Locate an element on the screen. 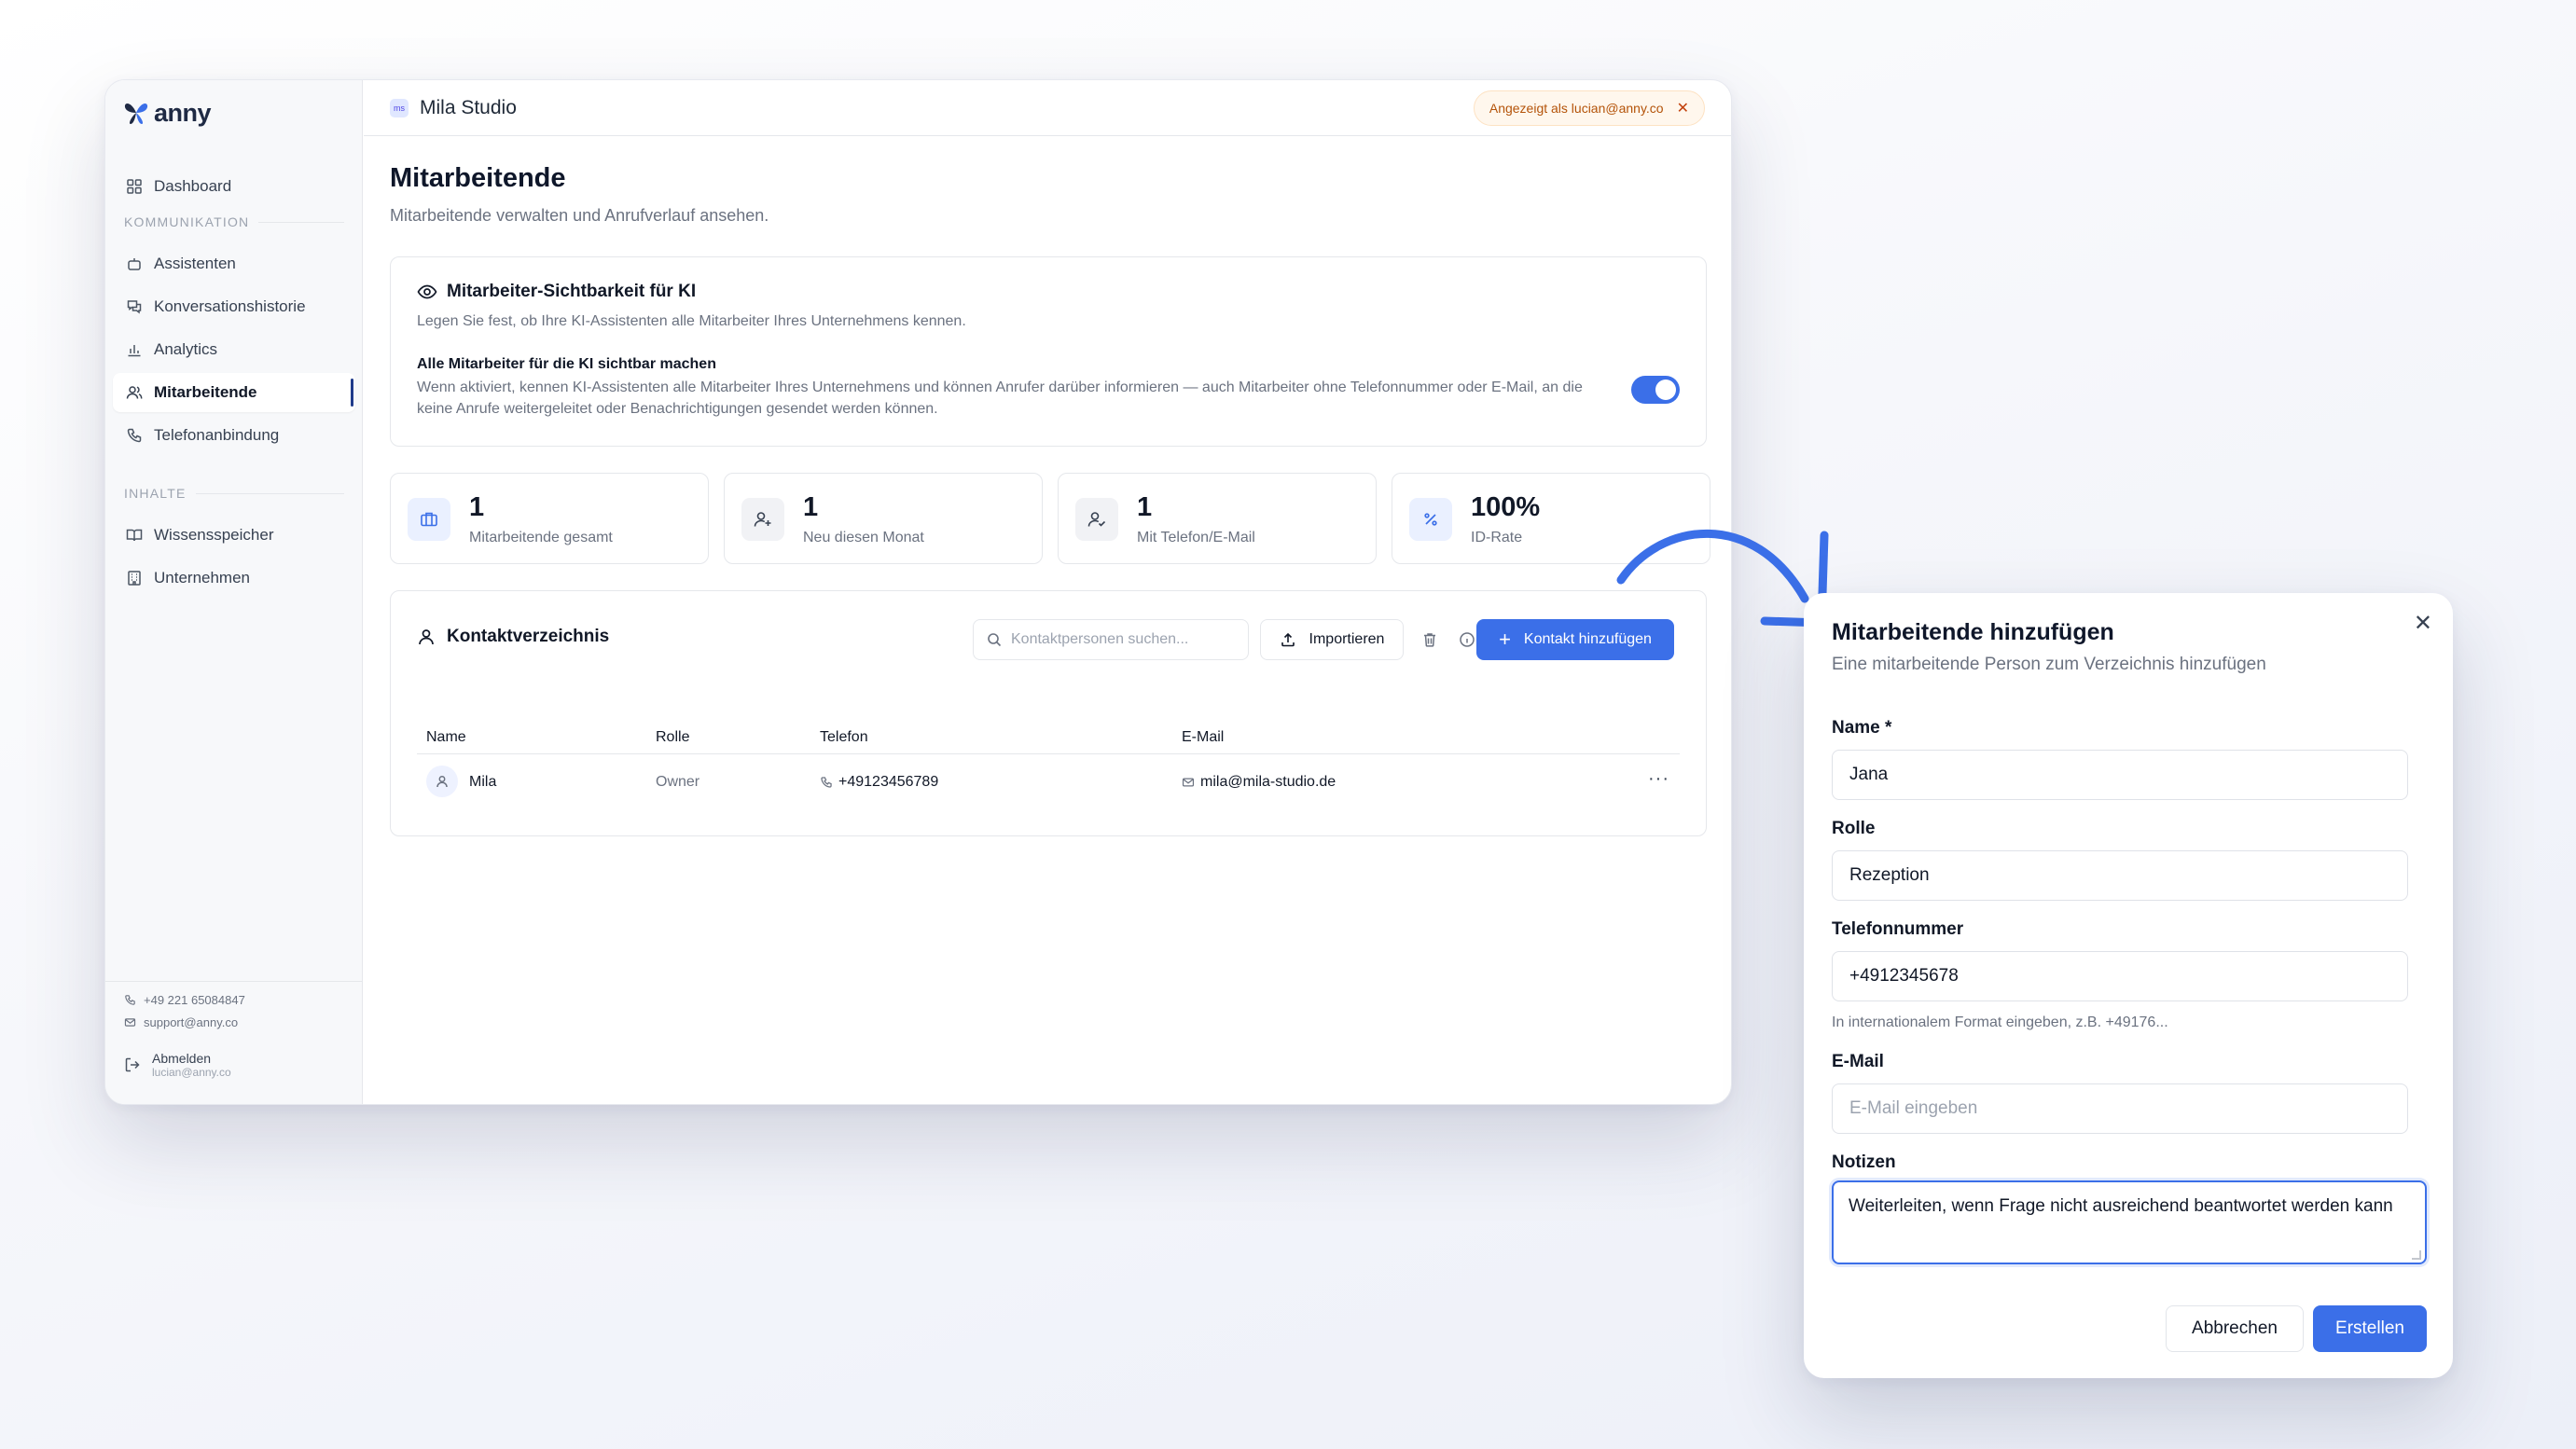  logo-text: anny is located at coordinates (183, 113).